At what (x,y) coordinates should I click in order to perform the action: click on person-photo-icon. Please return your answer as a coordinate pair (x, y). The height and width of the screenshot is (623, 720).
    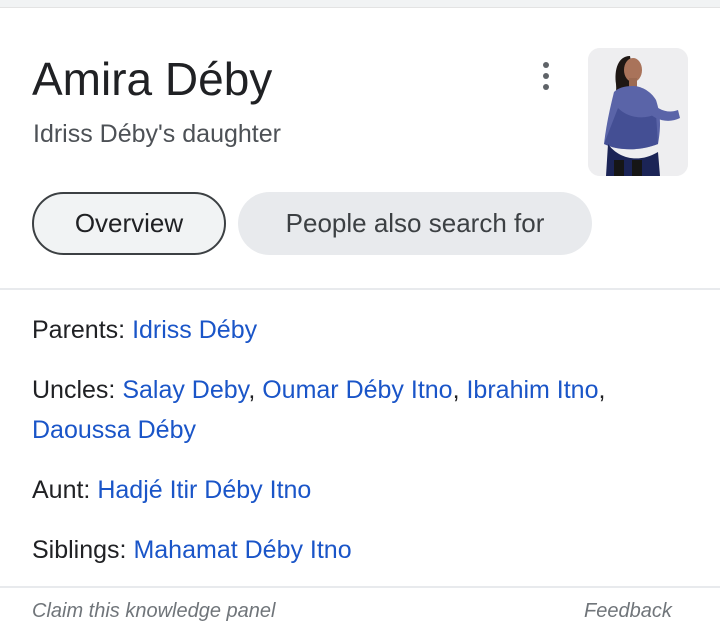
    Looking at the image, I should click on (638, 112).